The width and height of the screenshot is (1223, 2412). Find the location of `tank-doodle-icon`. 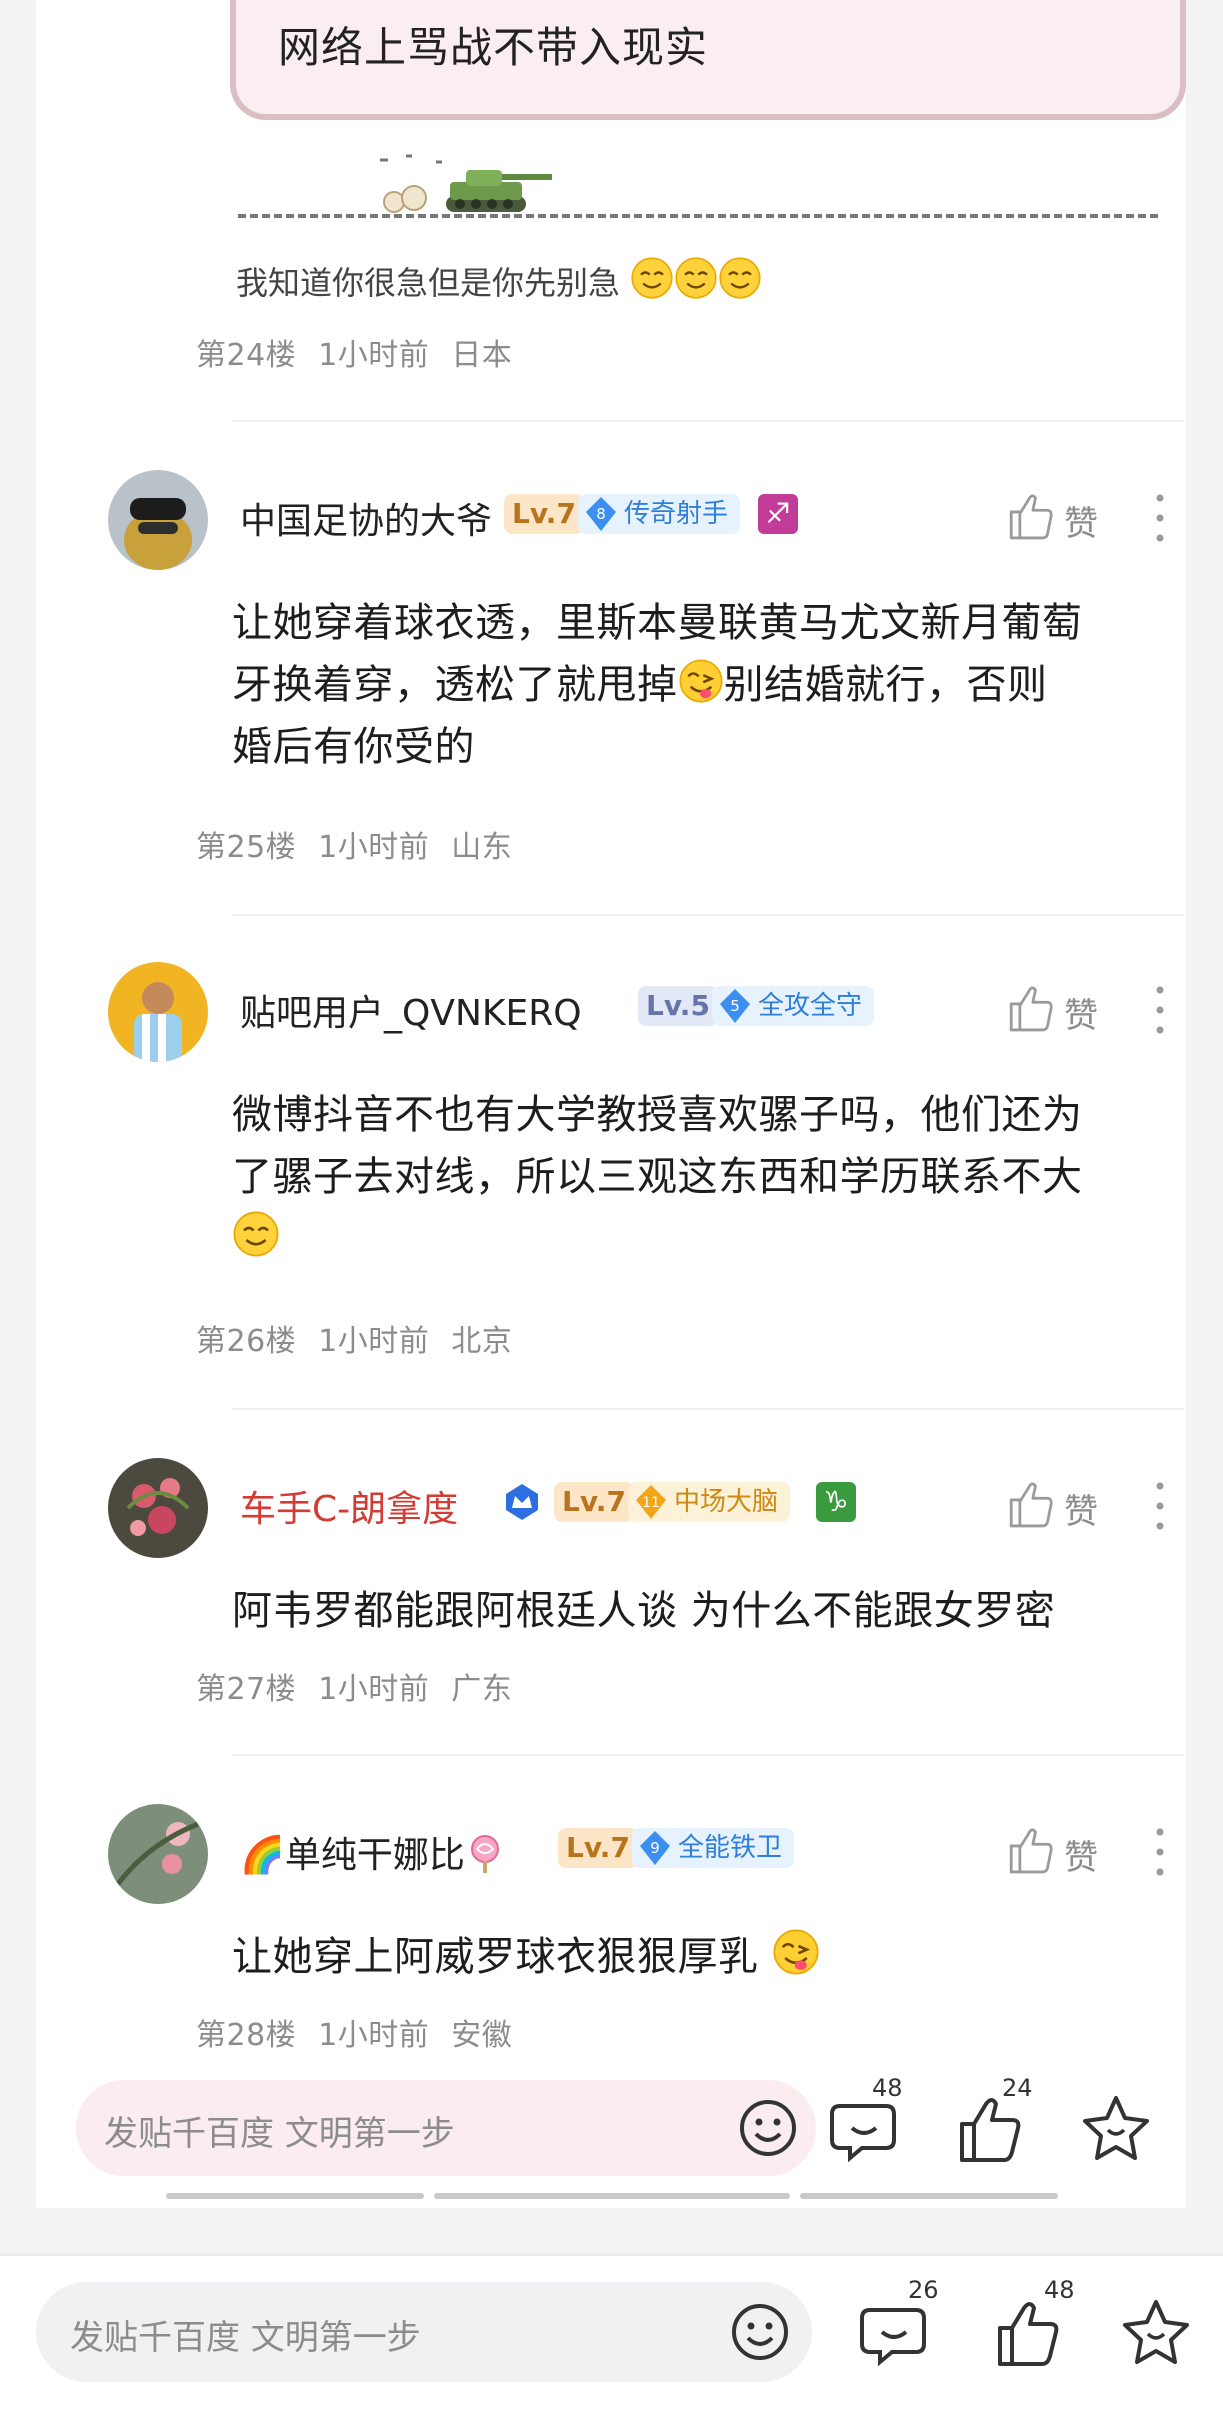

tank-doodle-icon is located at coordinates (466, 183).